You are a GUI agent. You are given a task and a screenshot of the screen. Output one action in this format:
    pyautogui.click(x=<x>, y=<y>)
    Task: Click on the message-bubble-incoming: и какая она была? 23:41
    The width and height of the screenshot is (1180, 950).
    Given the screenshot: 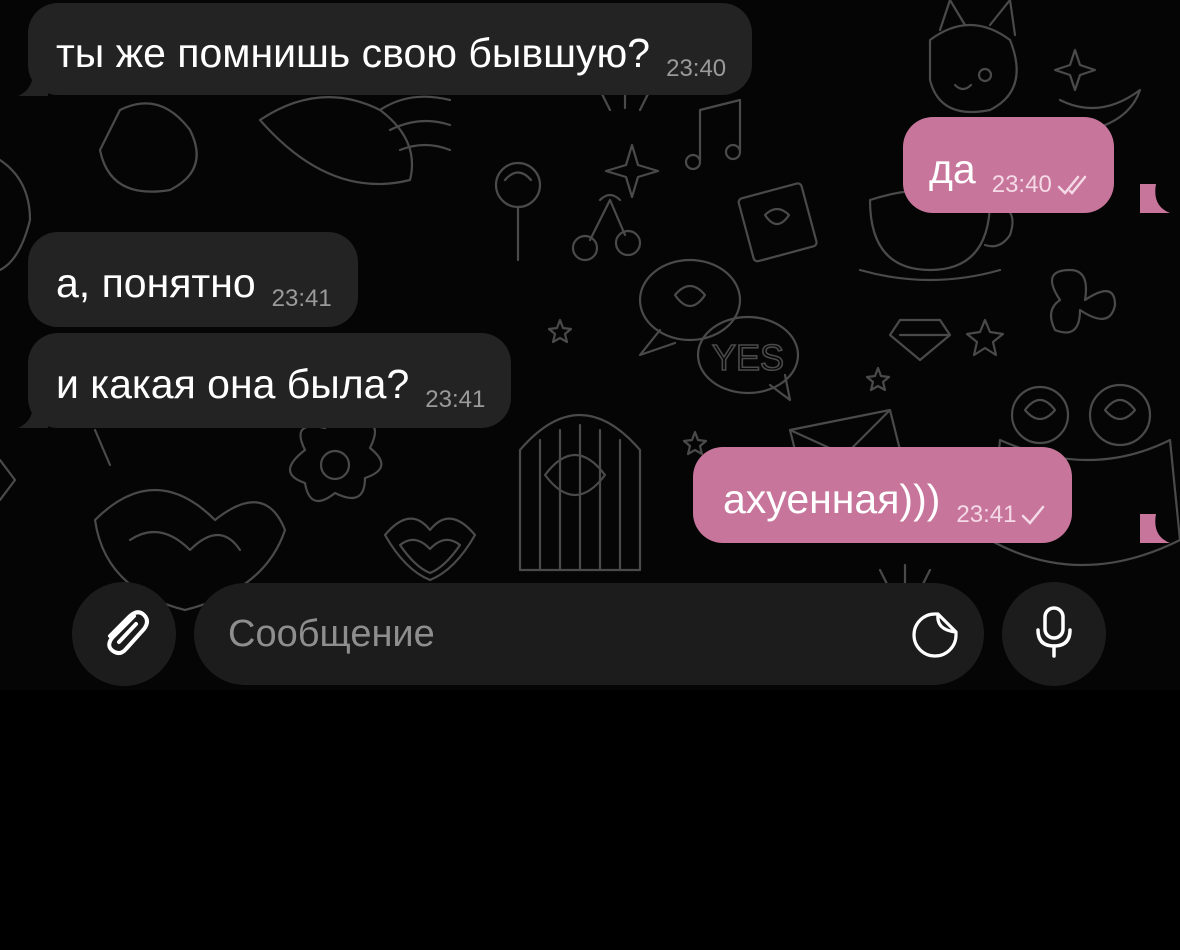 What is the action you would take?
    pyautogui.click(x=270, y=380)
    